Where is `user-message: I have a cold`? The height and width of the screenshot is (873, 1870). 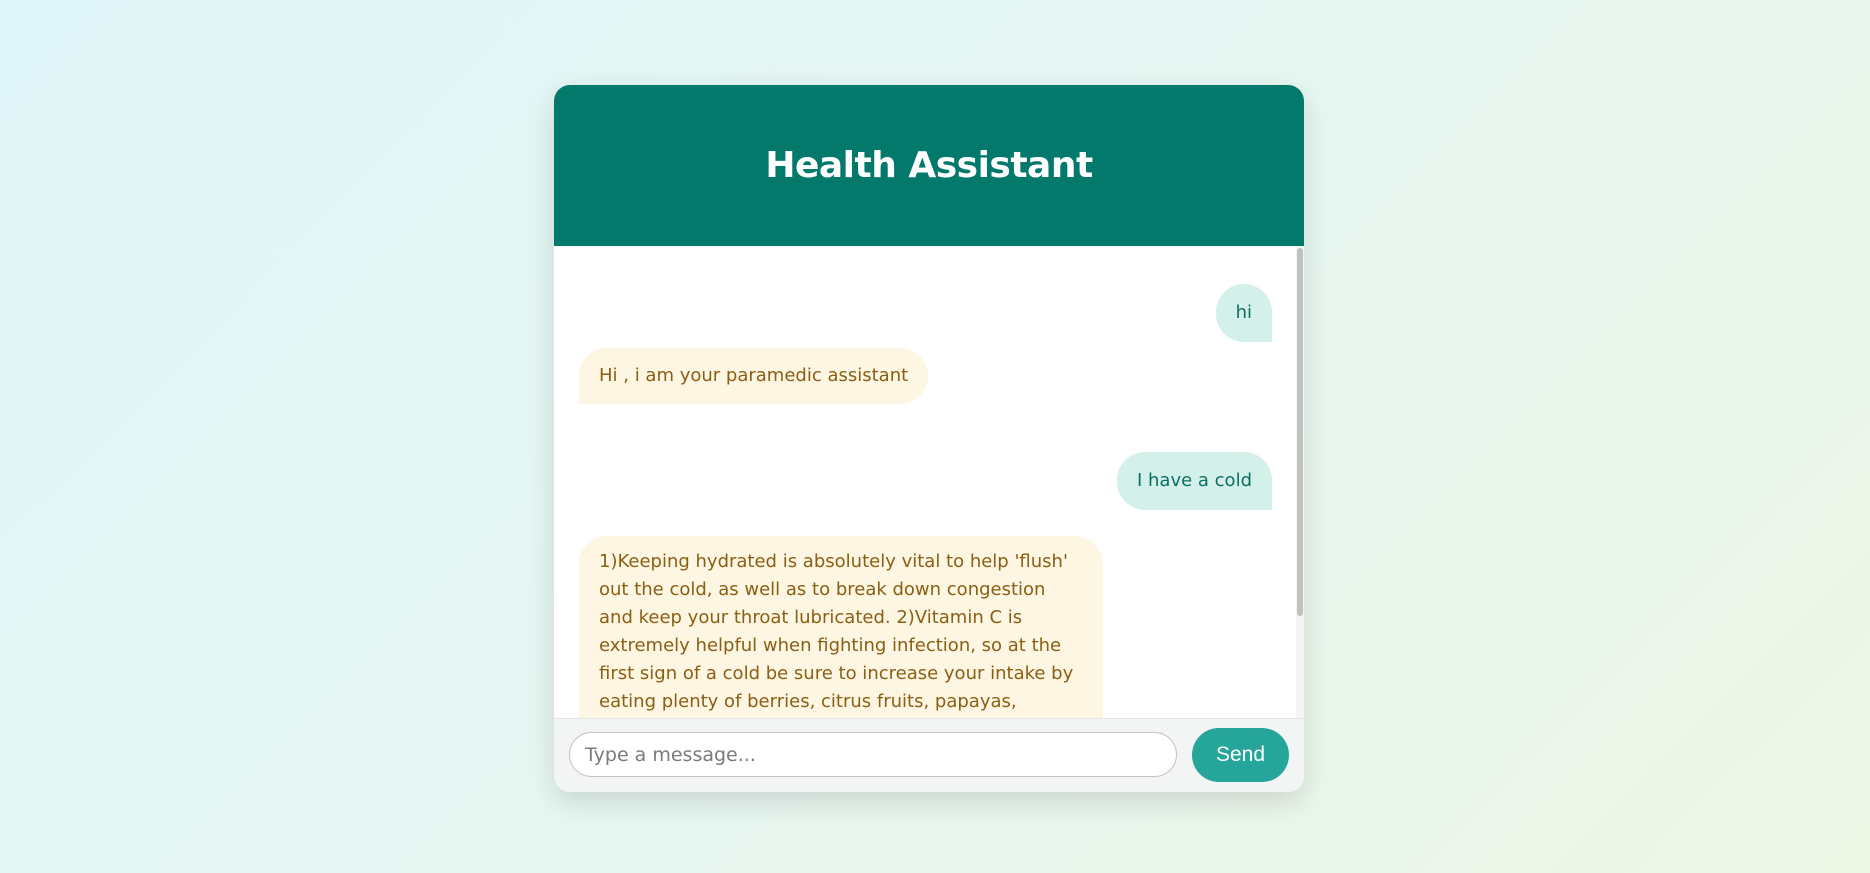
user-message: I have a cold is located at coordinates (1194, 481).